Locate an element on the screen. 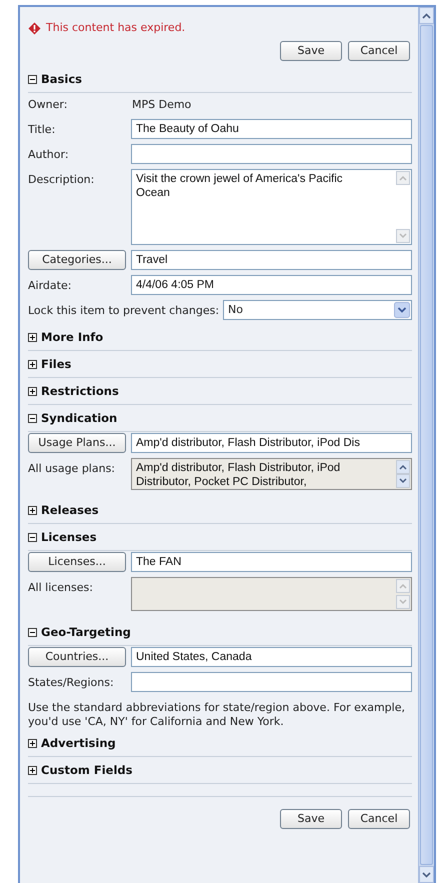 The width and height of the screenshot is (444, 883). field-label: Owner: is located at coordinates (48, 105).